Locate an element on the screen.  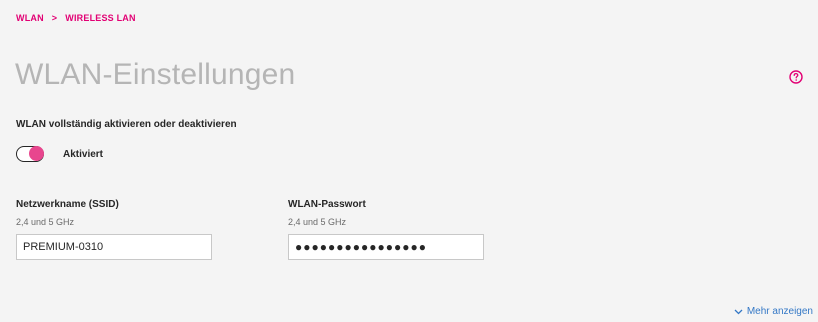
wlan-toggle-state-label: Aktiviert is located at coordinates (83, 154).